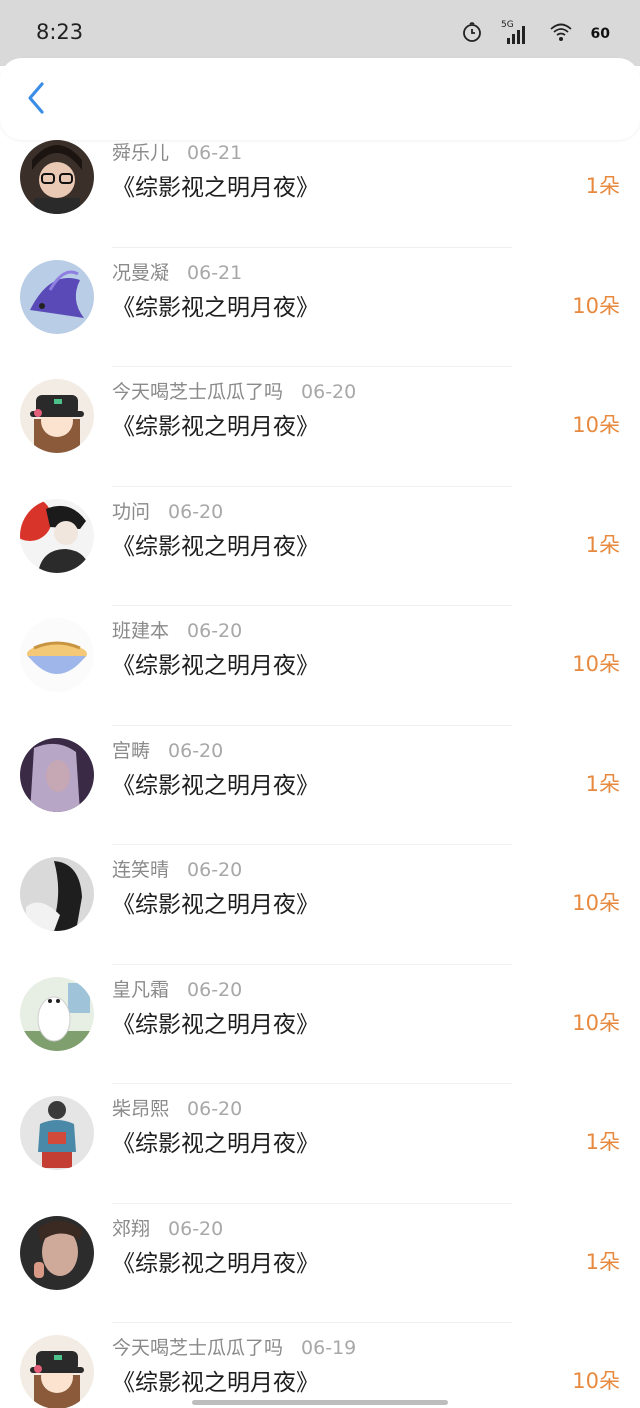 The height and width of the screenshot is (1408, 640). I want to click on list-item: 连笑晴 06-20 《综影视之明月夜》 10朵, so click(320, 905).